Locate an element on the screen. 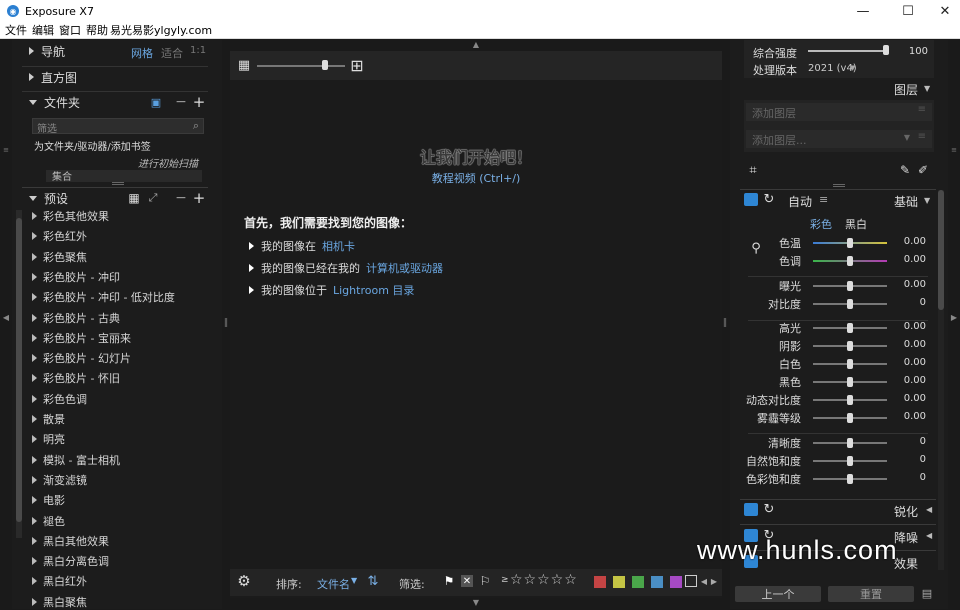  preset-item: 彩色聚焦 is located at coordinates (59, 257).